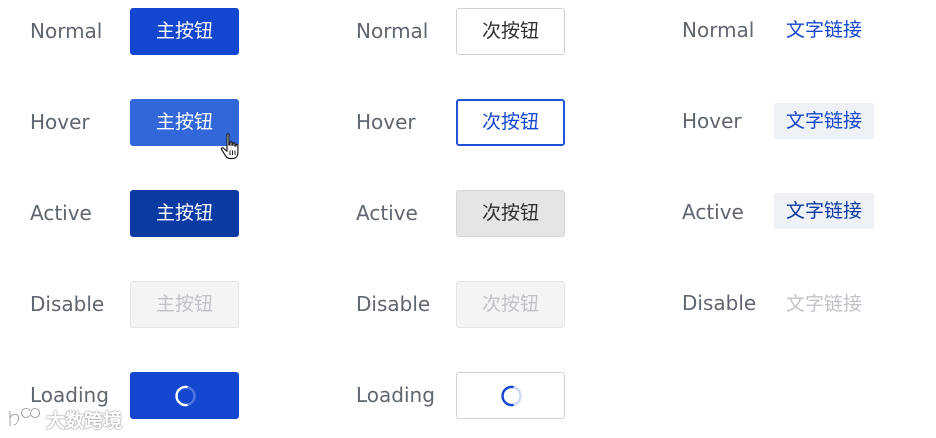 The width and height of the screenshot is (936, 438). What do you see at coordinates (24, 417) in the screenshot?
I see `watermark-logo-icon` at bounding box center [24, 417].